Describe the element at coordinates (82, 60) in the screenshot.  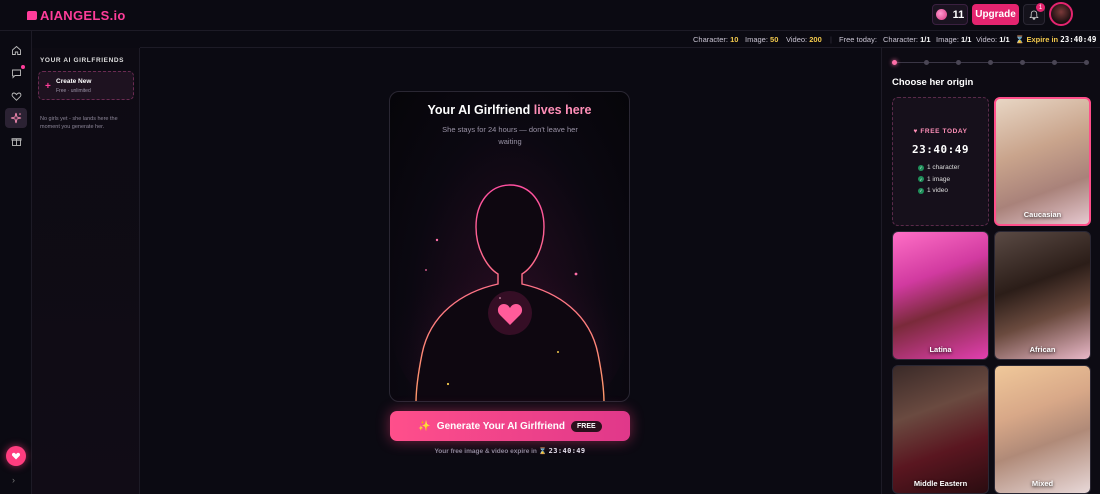
I see `panel-title: YOUR AI GIRLFRIENDS` at that location.